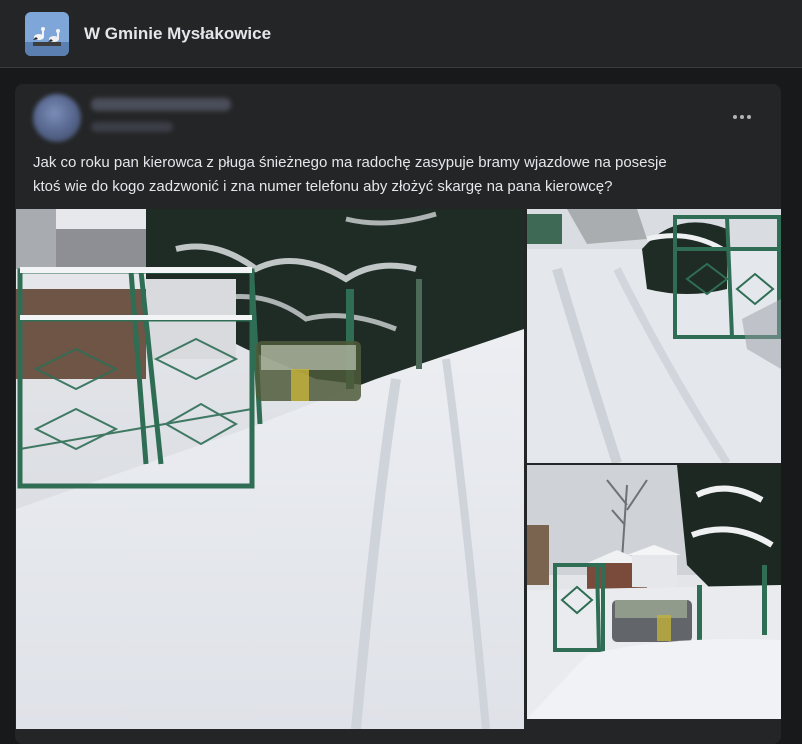  Describe the element at coordinates (177, 34) in the screenshot. I see `group-name: W Gminie Mysłakowice` at that location.